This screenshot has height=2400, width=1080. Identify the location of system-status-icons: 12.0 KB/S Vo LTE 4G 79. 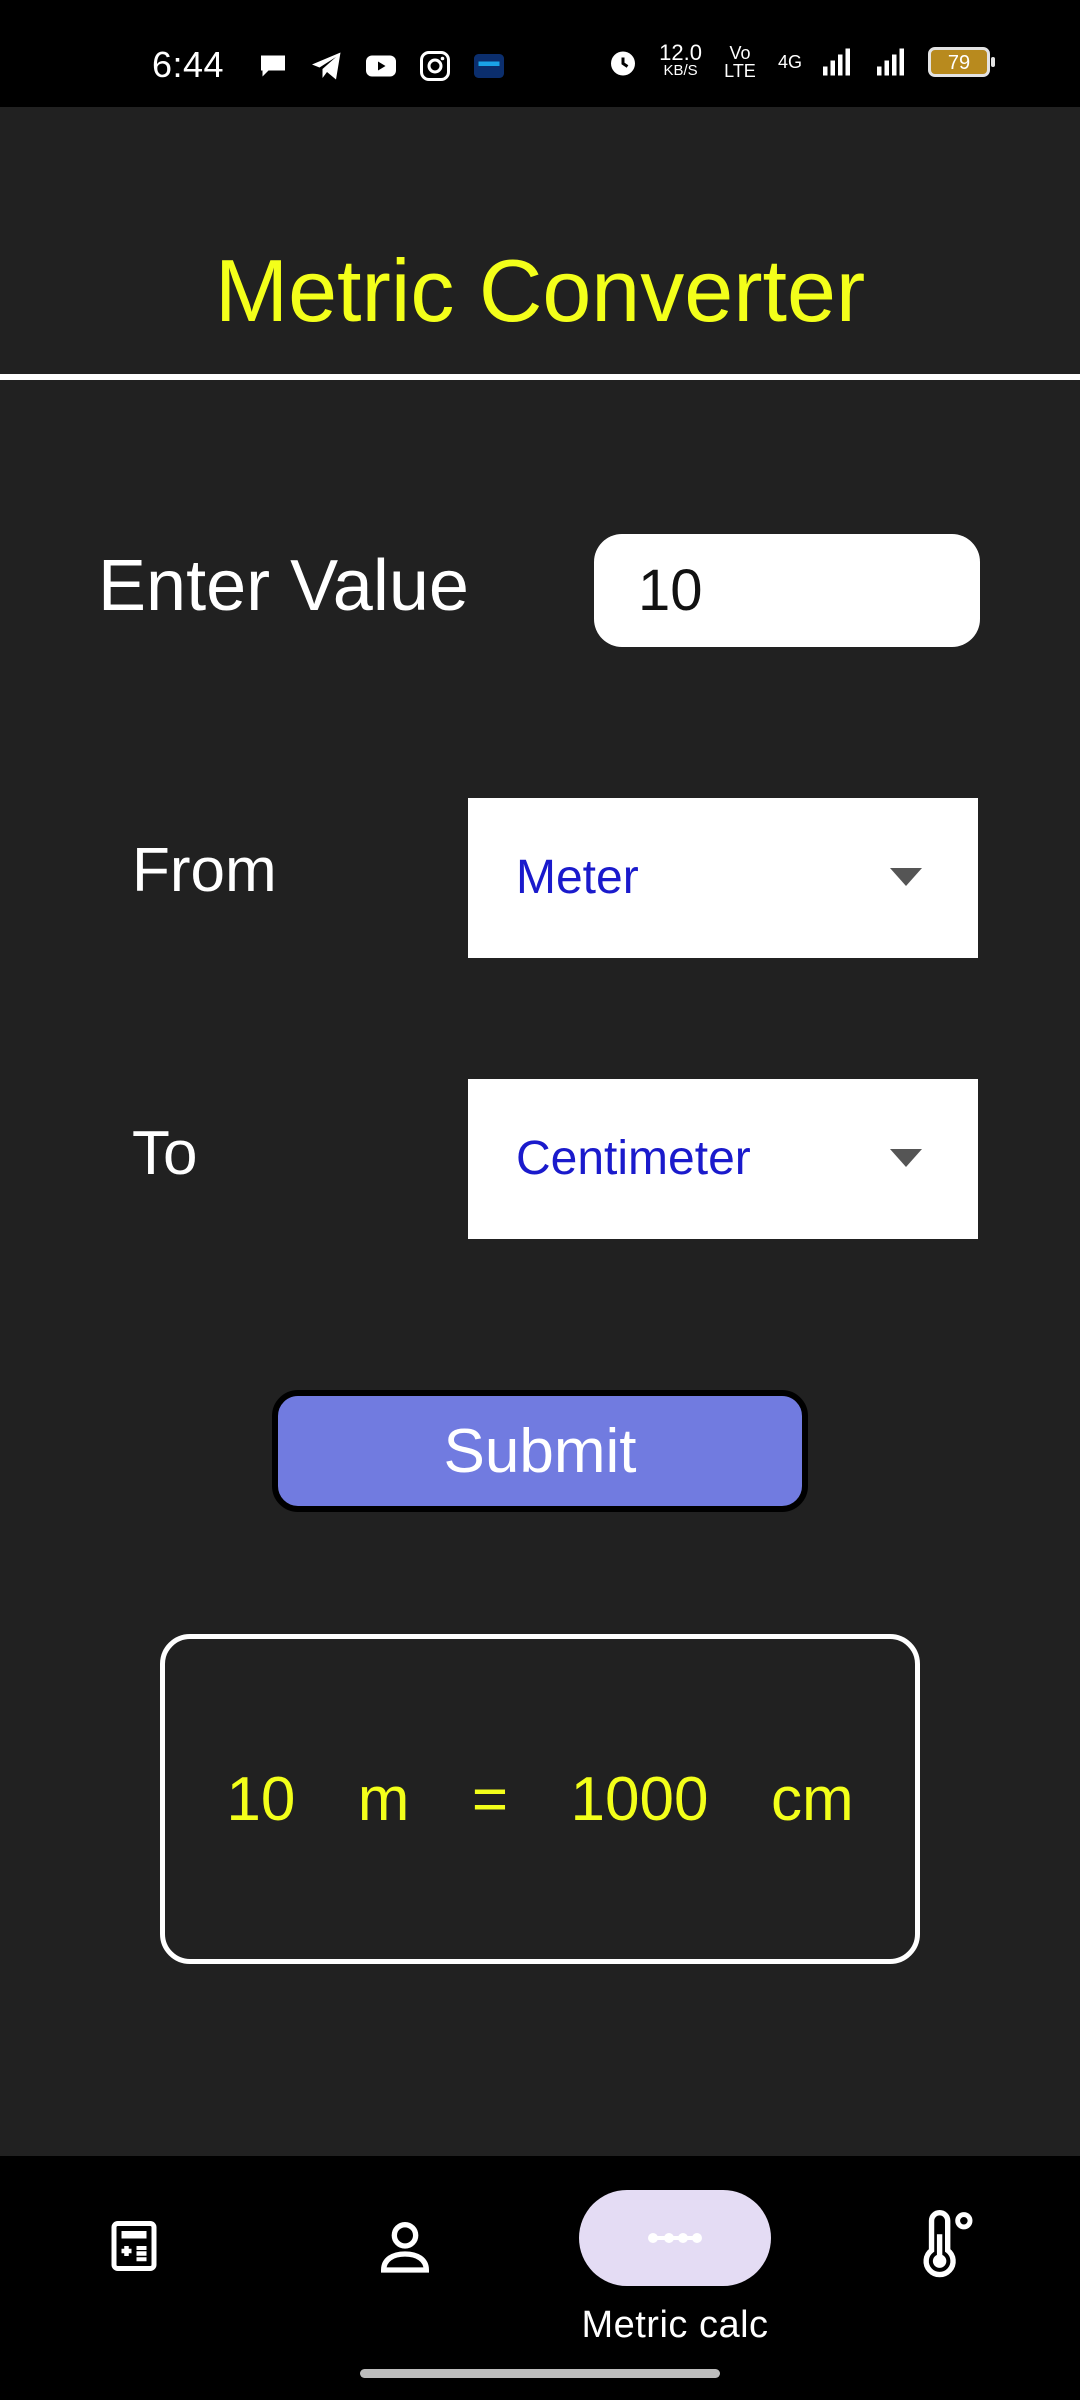
(800, 60).